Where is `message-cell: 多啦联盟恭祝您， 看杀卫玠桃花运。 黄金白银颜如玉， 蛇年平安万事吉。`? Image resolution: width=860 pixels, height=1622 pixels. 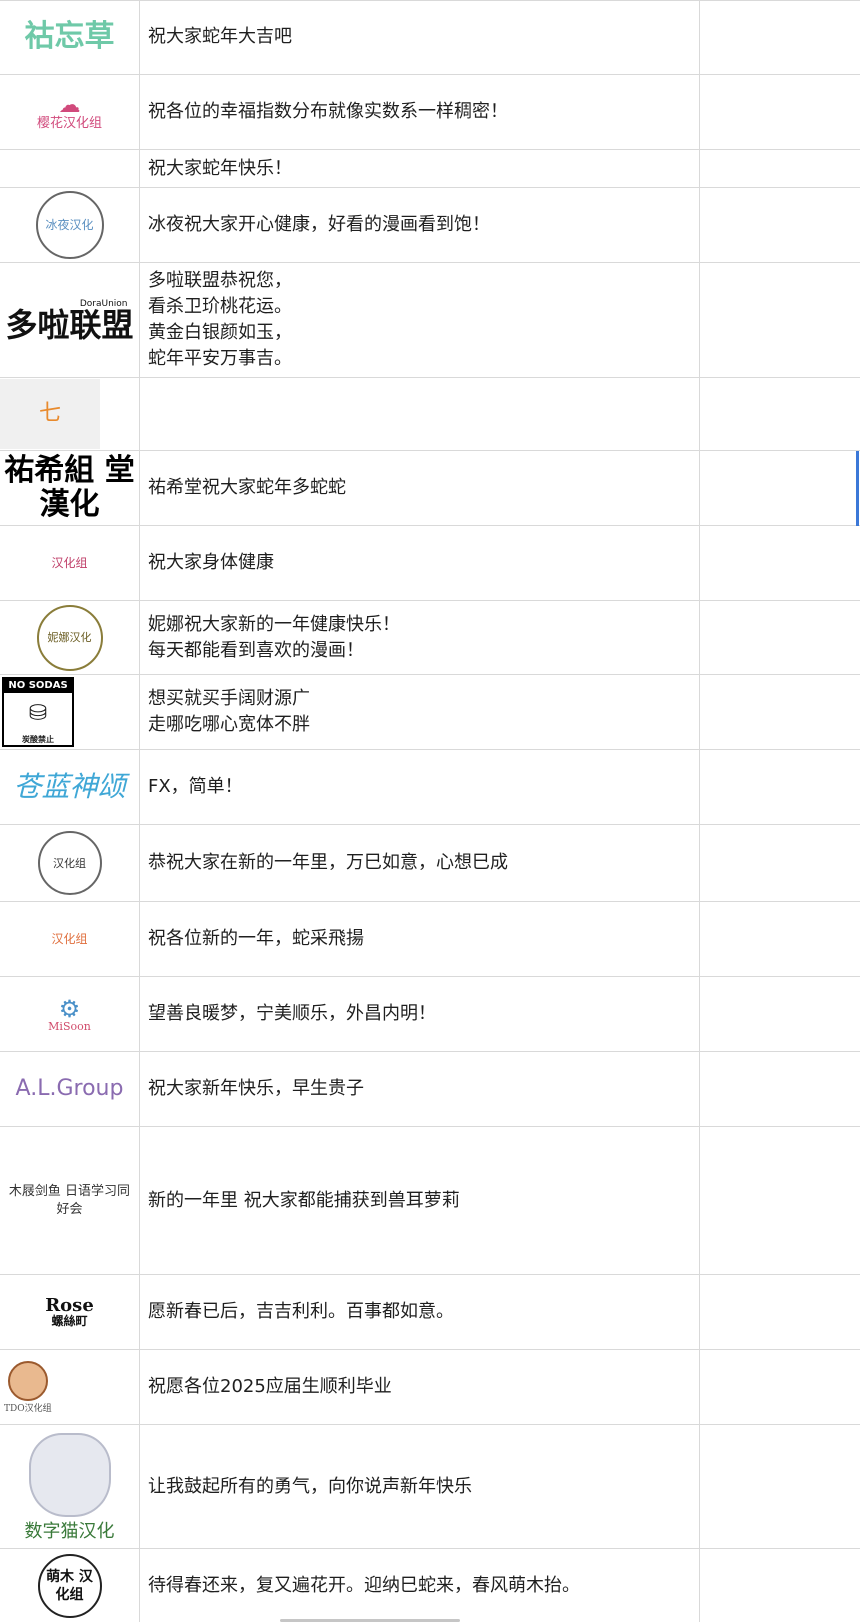
message-cell: 多啦联盟恭祝您， 看杀卫玠桃花运。 黄金白银颜如玉， 蛇年平安万事吉。 is located at coordinates (420, 320).